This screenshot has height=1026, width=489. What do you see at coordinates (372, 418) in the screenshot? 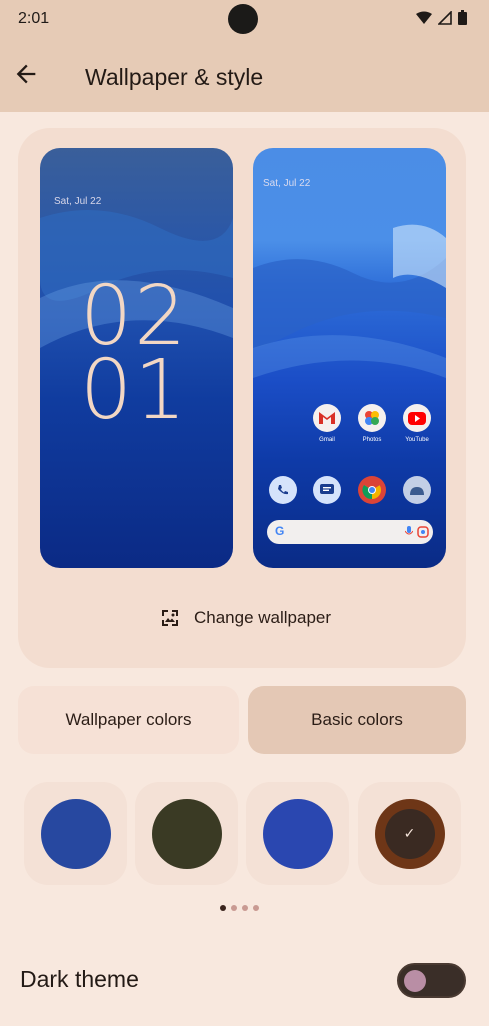
I see `photos-icon` at bounding box center [372, 418].